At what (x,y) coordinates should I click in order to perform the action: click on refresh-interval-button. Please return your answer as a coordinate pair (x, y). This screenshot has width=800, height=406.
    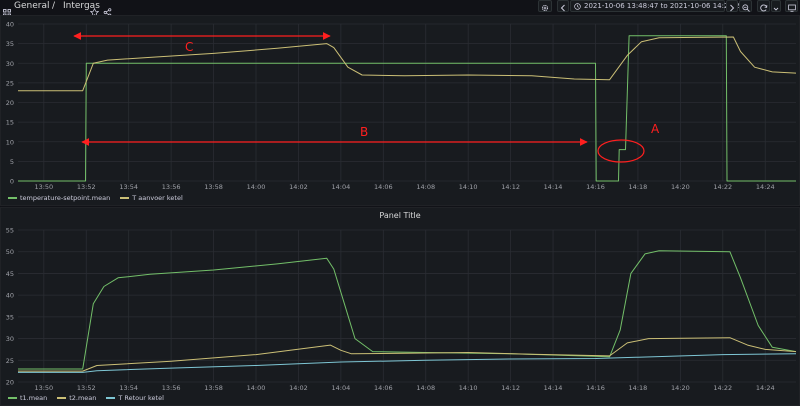
    Looking at the image, I should click on (776, 6).